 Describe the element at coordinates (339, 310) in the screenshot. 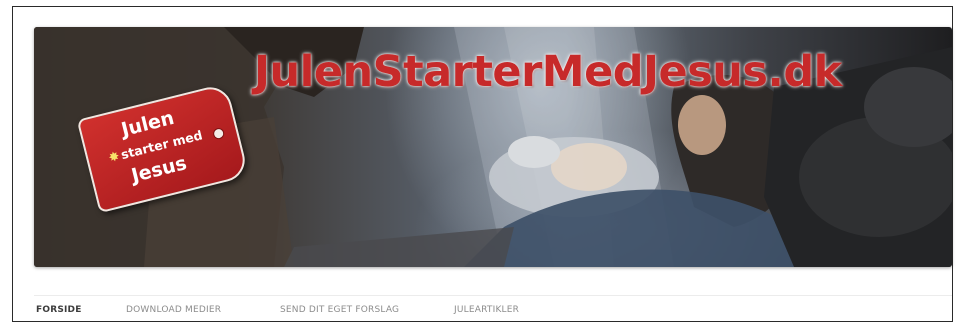

I see `nav-item-send-dit-eget-forslag: SEND DIT EGET FORSLAG` at that location.